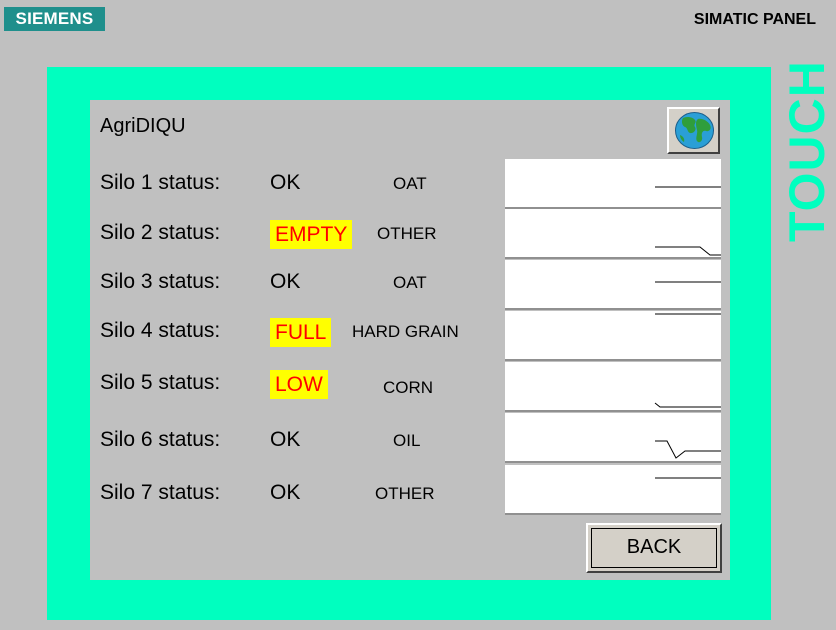  I want to click on silo-label: Silo 1 status:, so click(160, 182).